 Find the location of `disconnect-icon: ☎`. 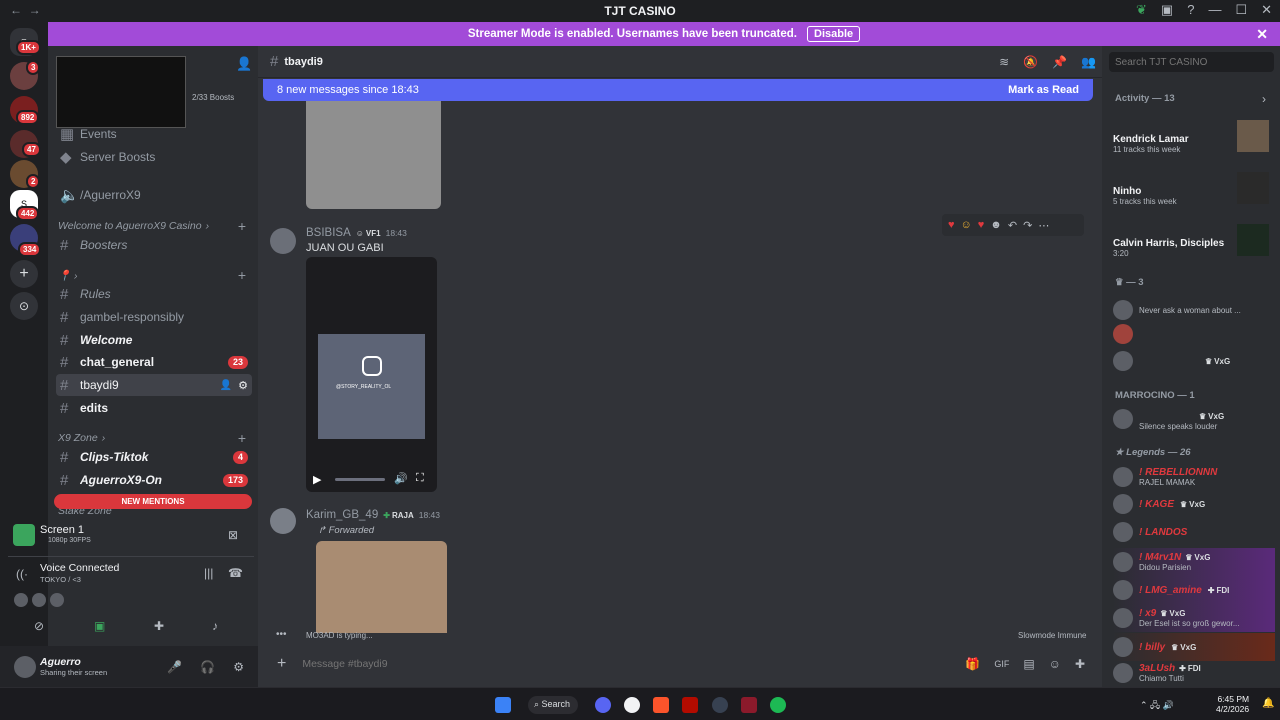

disconnect-icon: ☎ is located at coordinates (235, 573).